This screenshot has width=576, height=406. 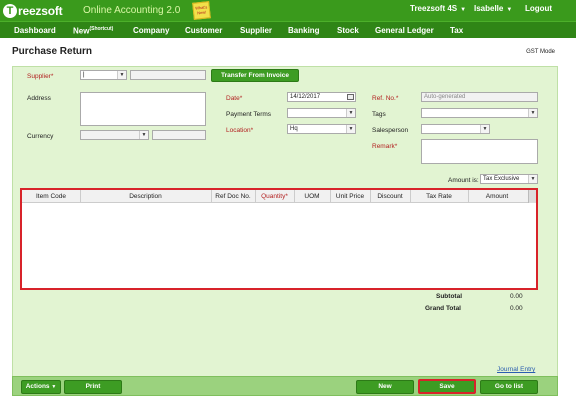 I want to click on save-button: Save, so click(x=447, y=386).